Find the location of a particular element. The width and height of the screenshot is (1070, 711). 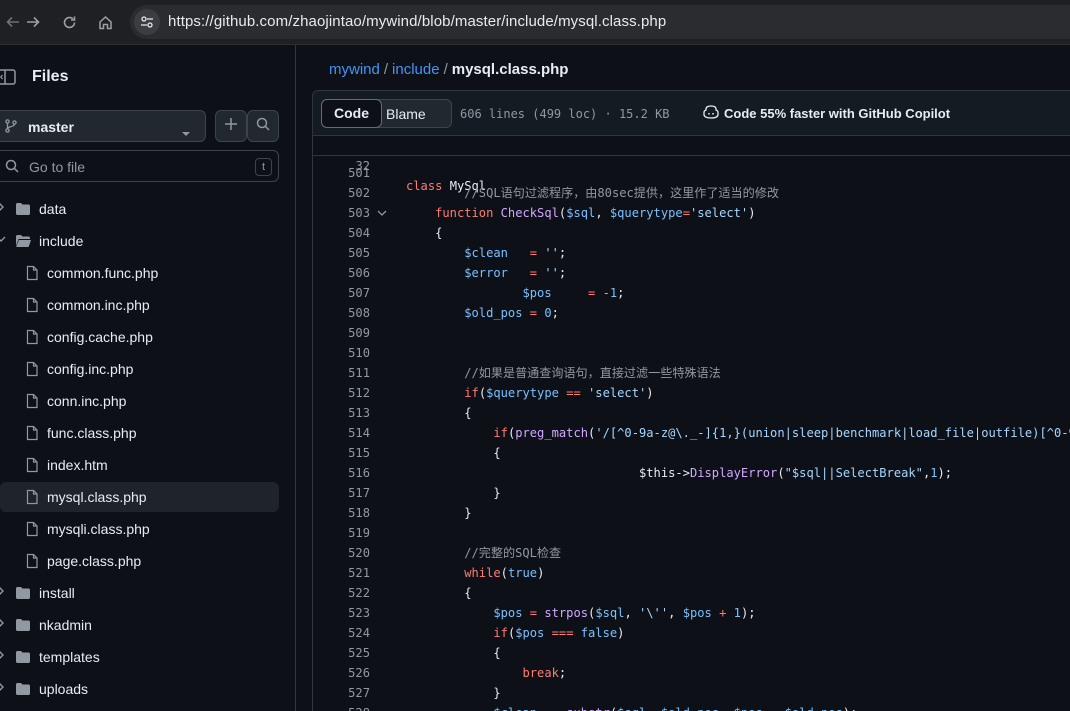

code-line: 526 break; is located at coordinates (691, 673).